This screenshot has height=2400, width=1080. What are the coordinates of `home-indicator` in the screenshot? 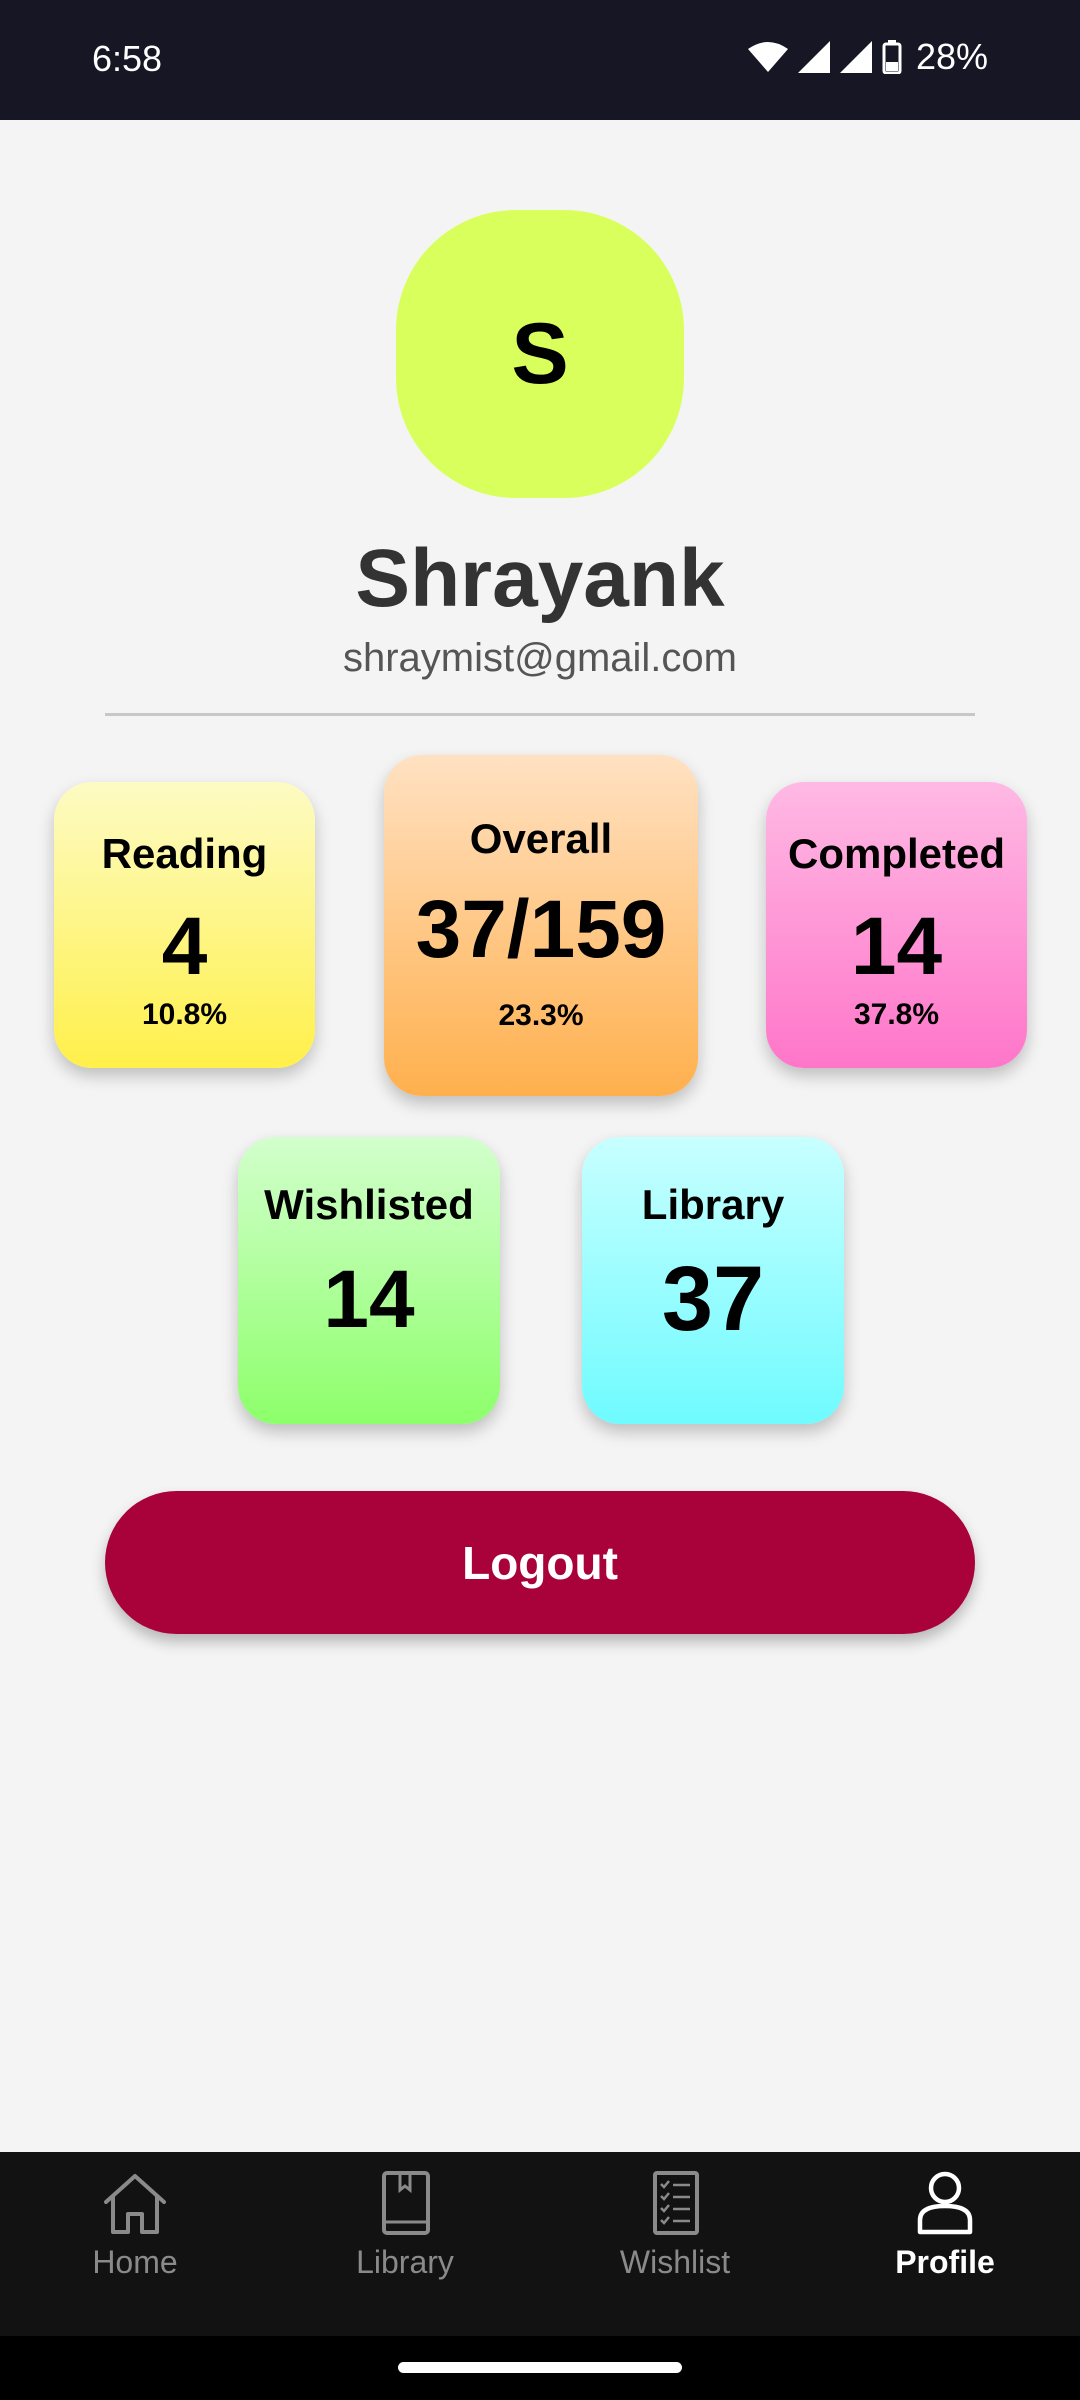 It's located at (540, 2367).